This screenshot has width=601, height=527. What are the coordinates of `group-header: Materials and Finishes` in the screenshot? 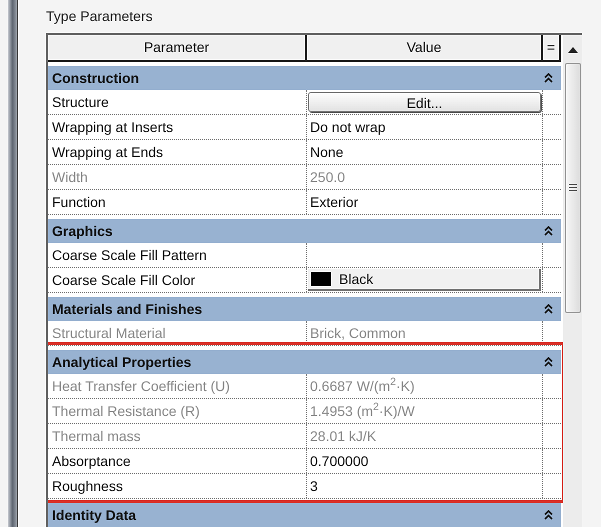 It's located at (304, 309).